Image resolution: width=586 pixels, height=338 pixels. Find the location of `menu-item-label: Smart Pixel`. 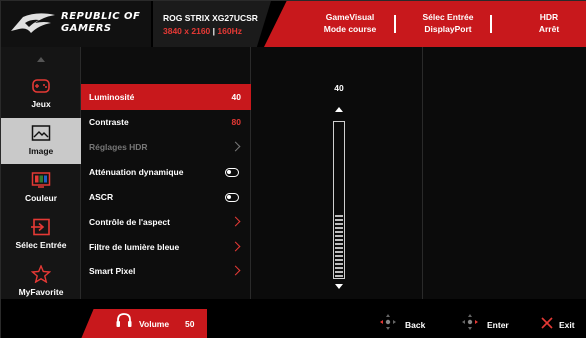

menu-item-label: Smart Pixel is located at coordinates (112, 271).